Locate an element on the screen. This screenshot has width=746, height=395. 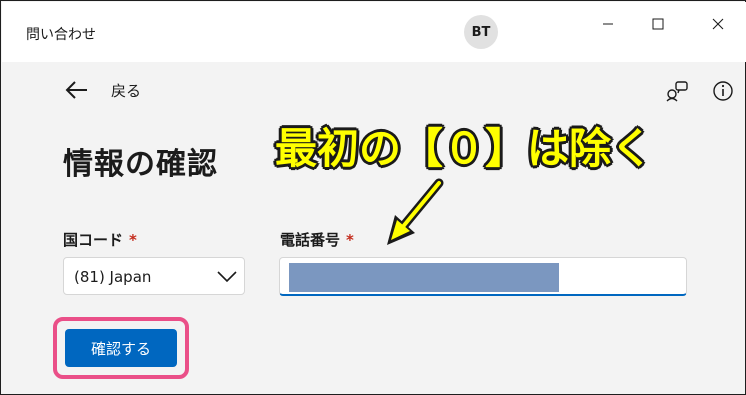
confirm-button: 確認する is located at coordinates (121, 348).